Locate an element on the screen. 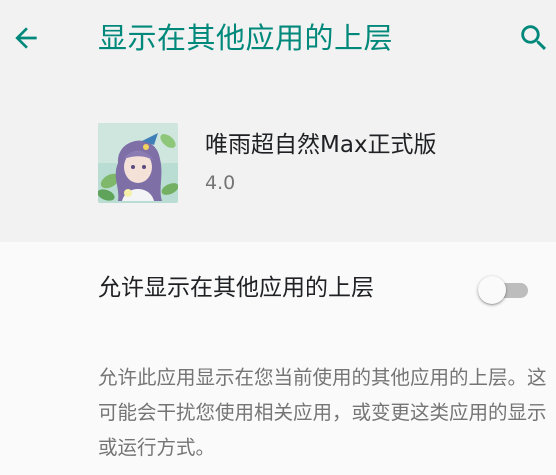  app-icon is located at coordinates (138, 163).